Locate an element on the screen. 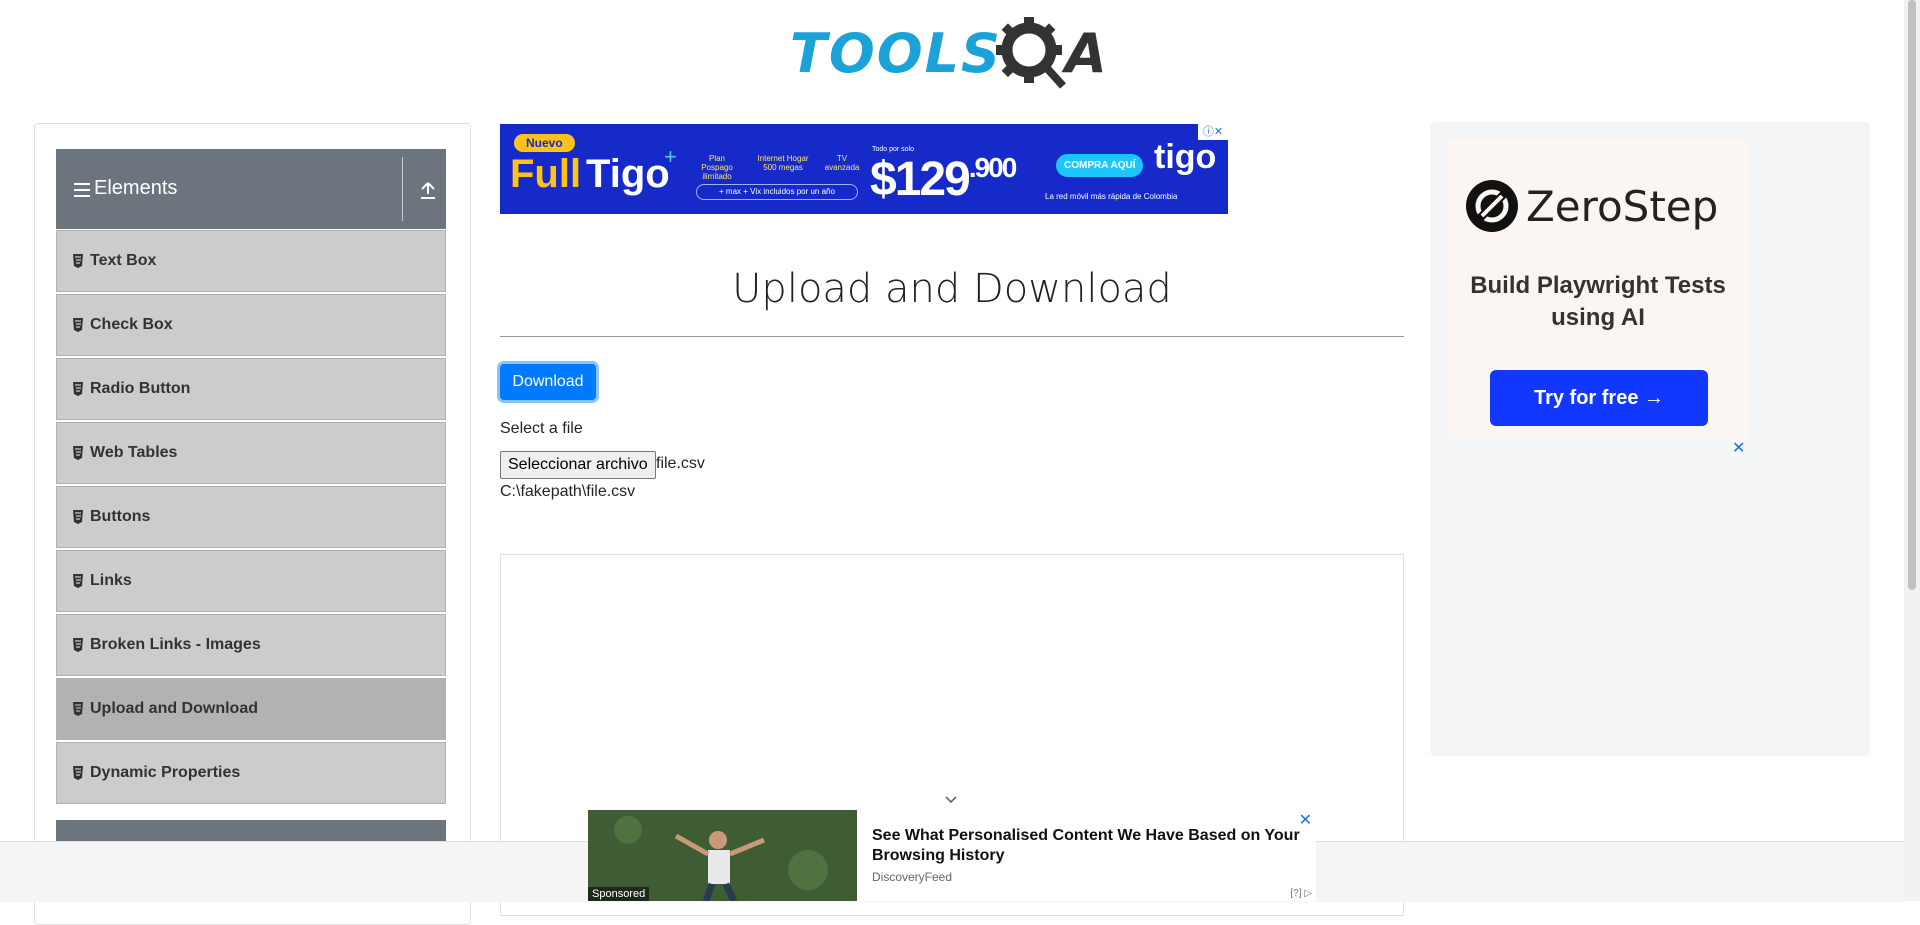  sidebar-item-label: Links is located at coordinates (111, 580).